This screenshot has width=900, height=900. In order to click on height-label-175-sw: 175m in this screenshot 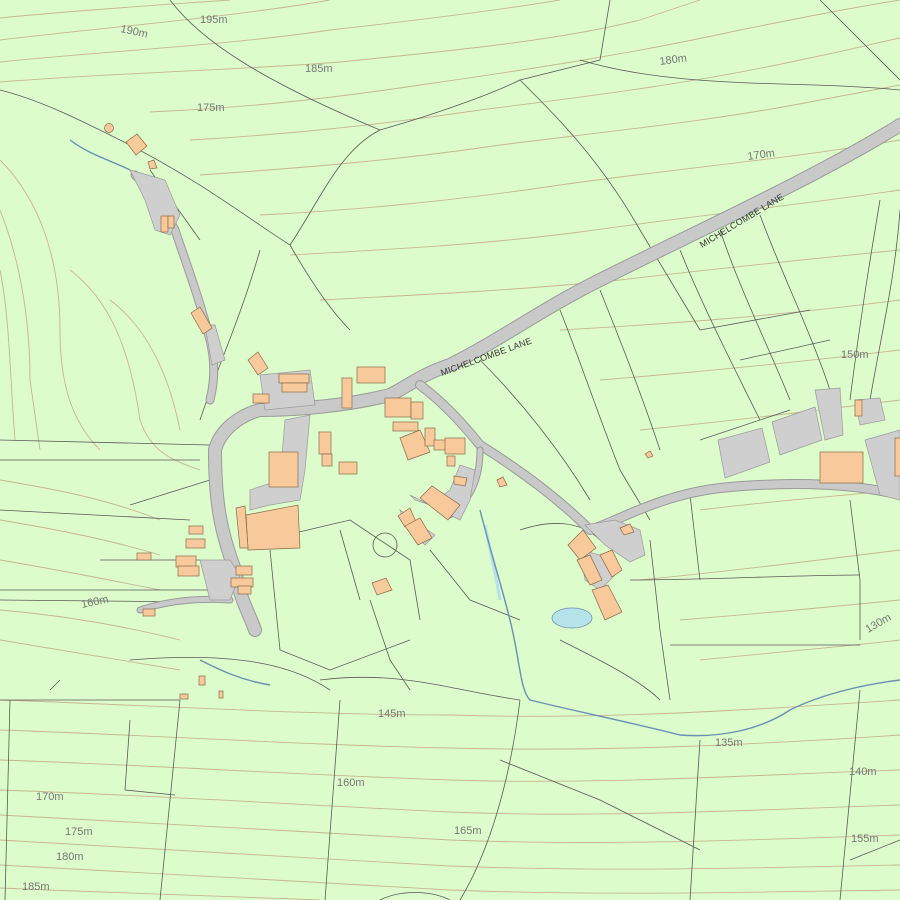, I will do `click(79, 832)`.